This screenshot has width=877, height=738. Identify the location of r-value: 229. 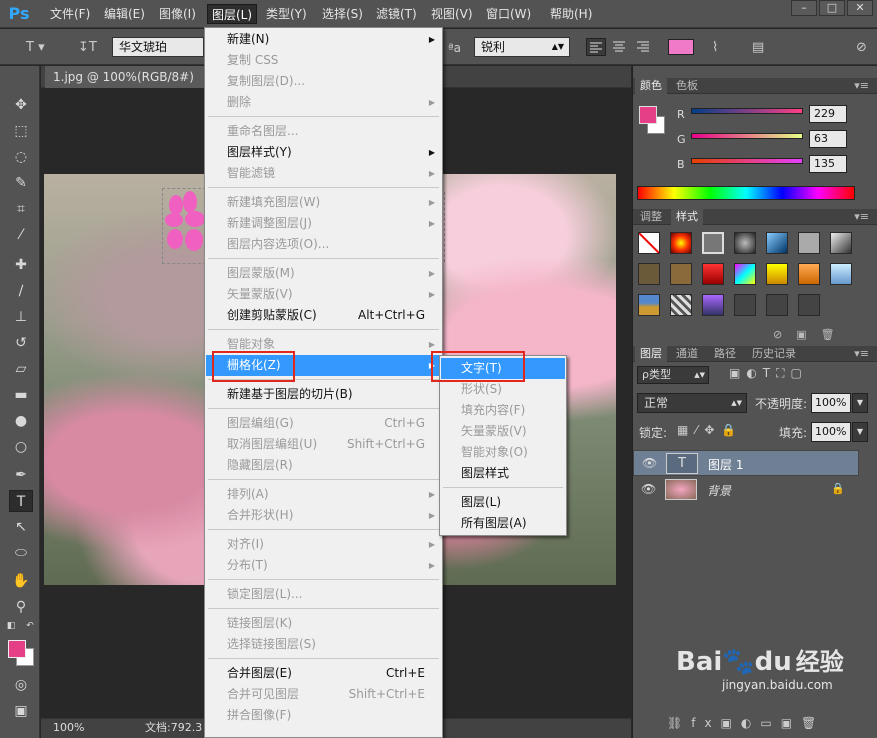
(828, 114).